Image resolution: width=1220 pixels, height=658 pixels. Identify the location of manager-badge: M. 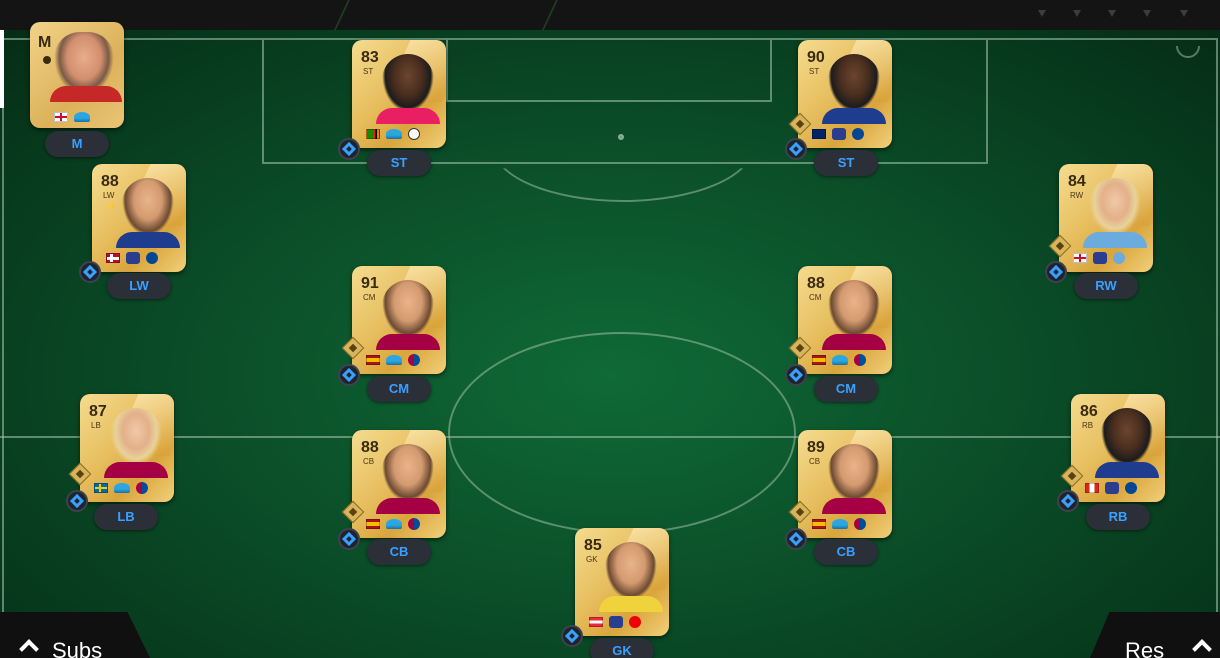
(45, 42).